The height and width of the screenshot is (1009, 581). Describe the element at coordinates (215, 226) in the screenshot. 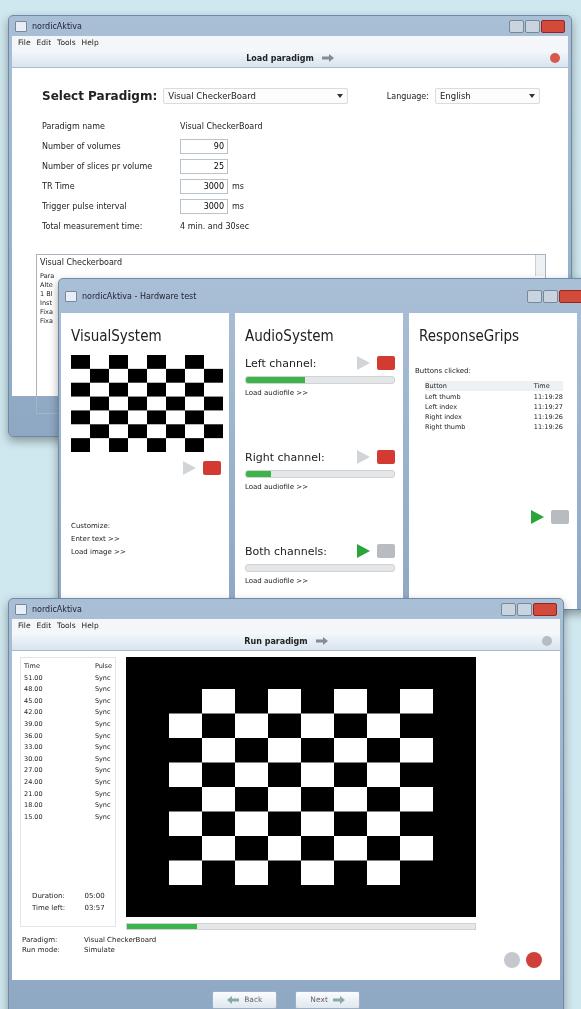

I see `field-value: 4 min. and 30sec` at that location.